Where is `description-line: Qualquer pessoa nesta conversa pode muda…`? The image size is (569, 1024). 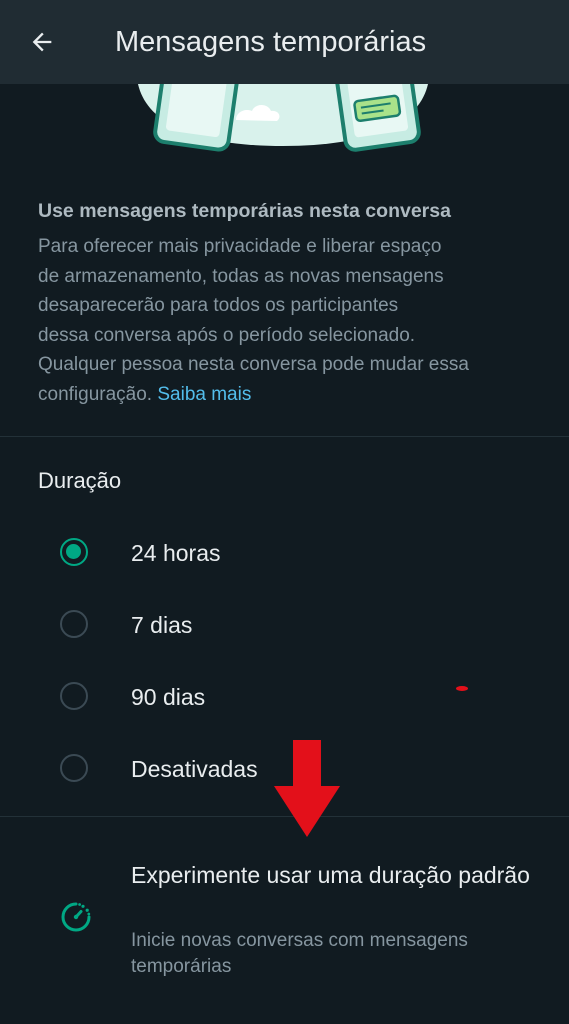
description-line: Qualquer pessoa nesta conversa pode muda… is located at coordinates (253, 364).